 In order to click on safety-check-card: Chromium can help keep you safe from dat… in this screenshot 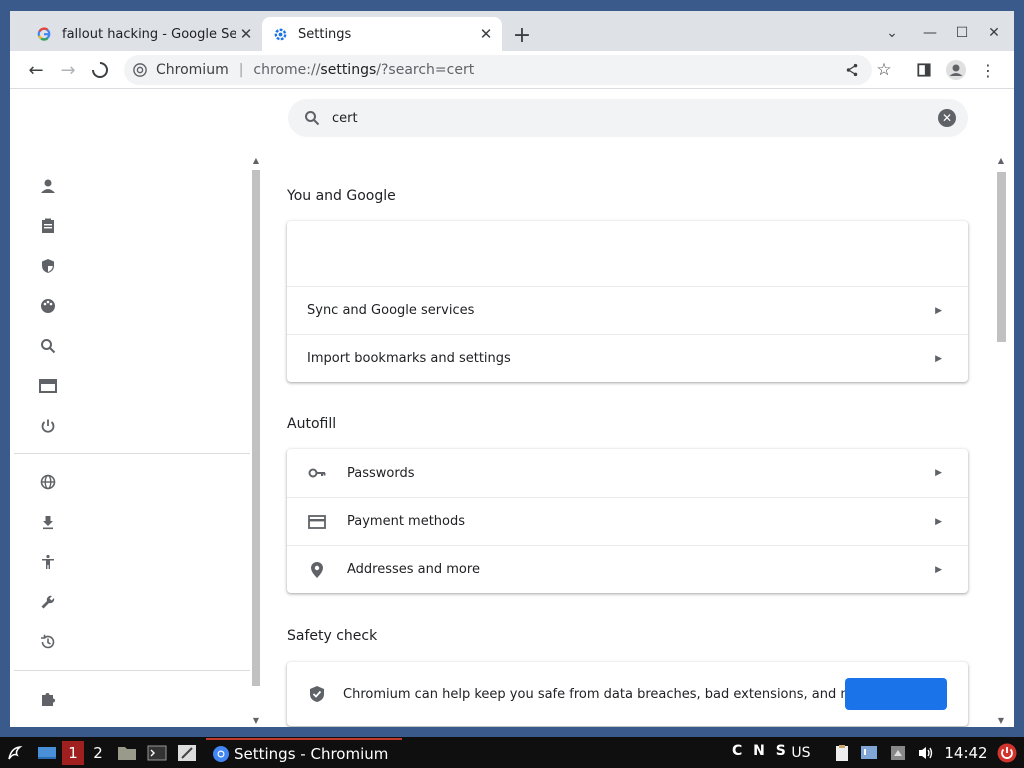, I will do `click(627, 694)`.